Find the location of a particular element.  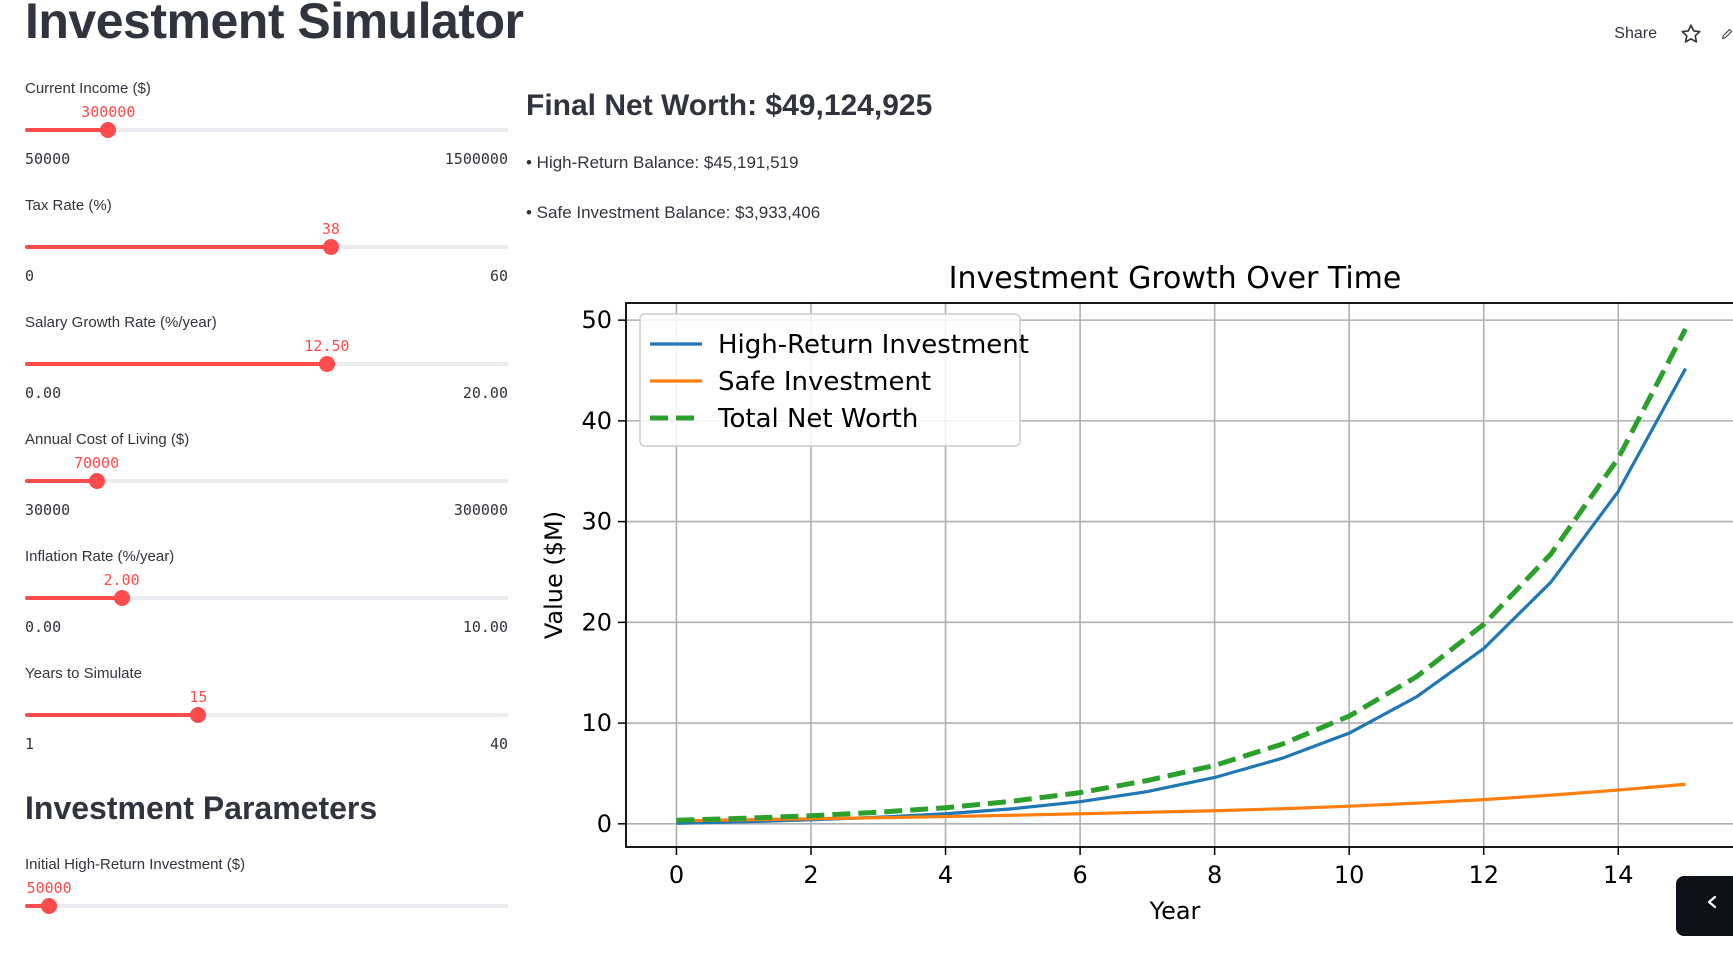

slider-max: 10.00 is located at coordinates (485, 627).